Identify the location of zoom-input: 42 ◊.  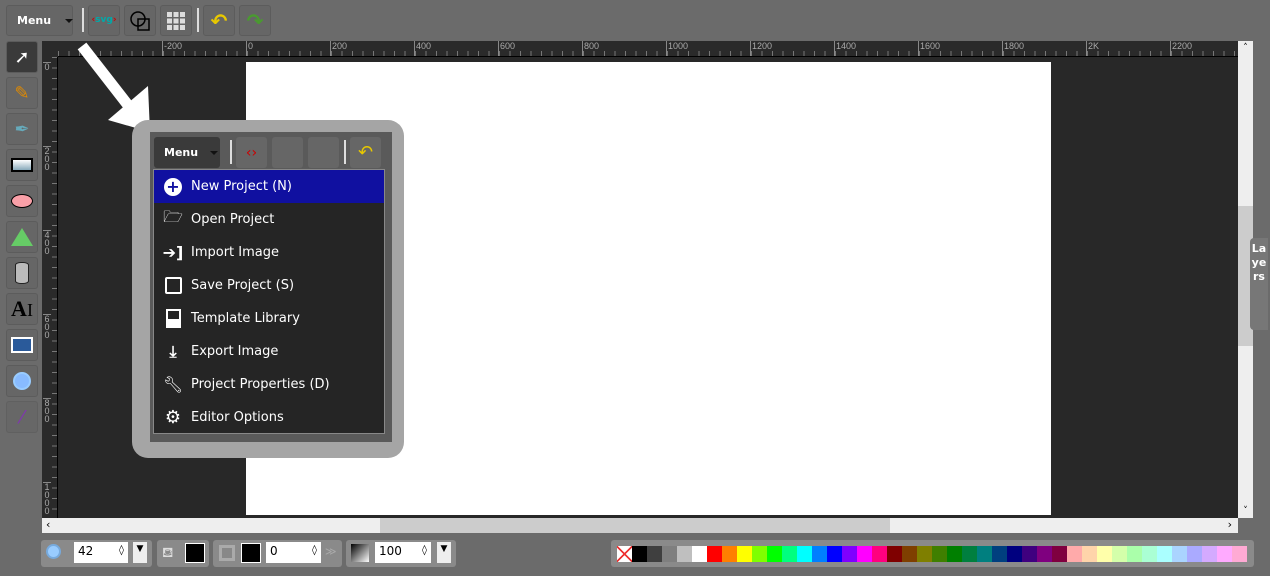
(101, 552).